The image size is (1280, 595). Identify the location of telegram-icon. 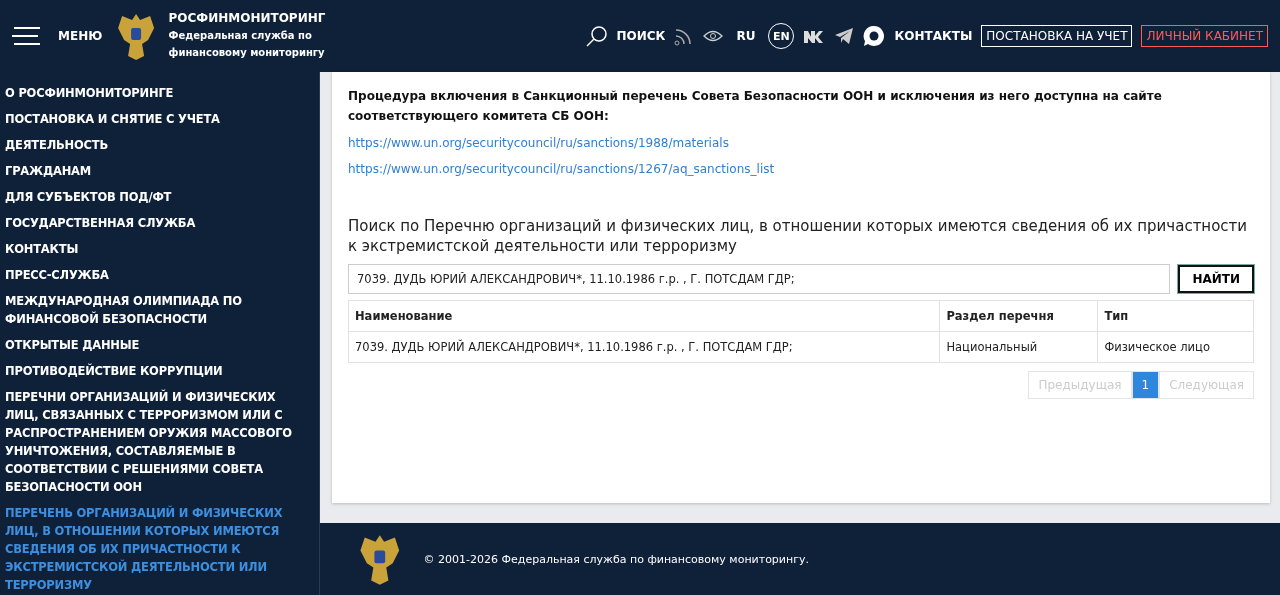
(844, 36).